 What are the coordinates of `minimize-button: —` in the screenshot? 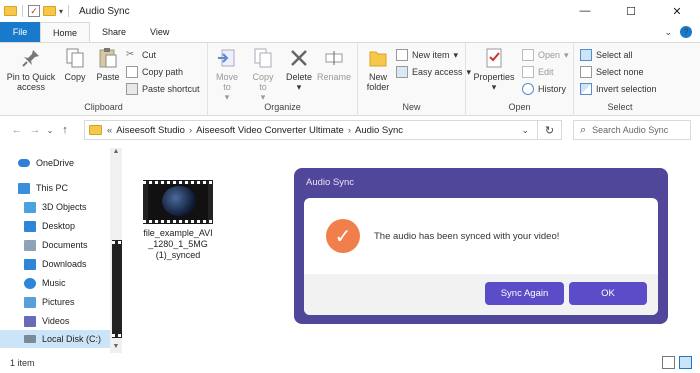 It's located at (585, 11).